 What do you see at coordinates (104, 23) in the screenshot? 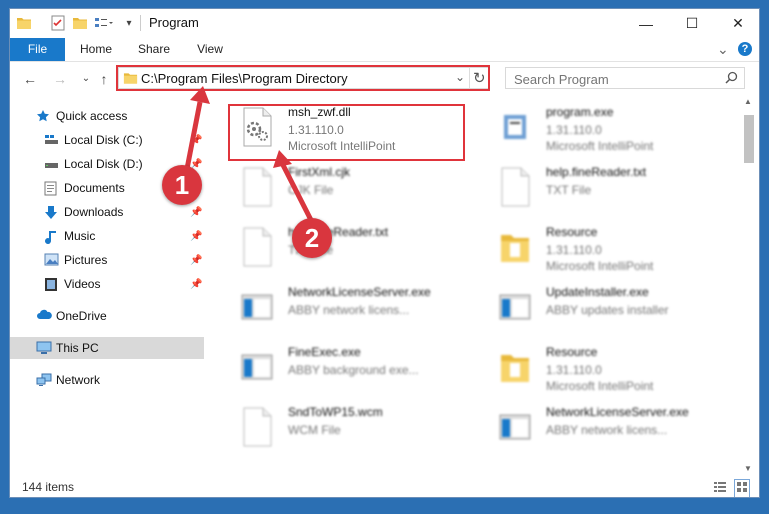
I see `customize-toolbar-icon` at bounding box center [104, 23].